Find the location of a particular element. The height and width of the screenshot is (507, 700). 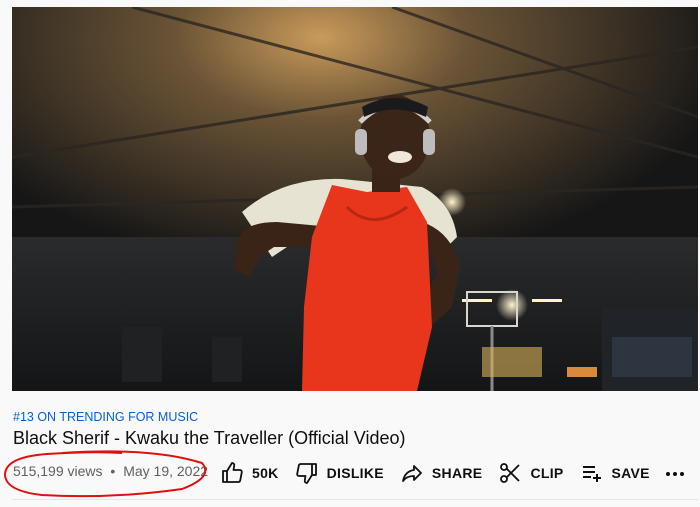

clip-button: CLIP is located at coordinates (532, 473).